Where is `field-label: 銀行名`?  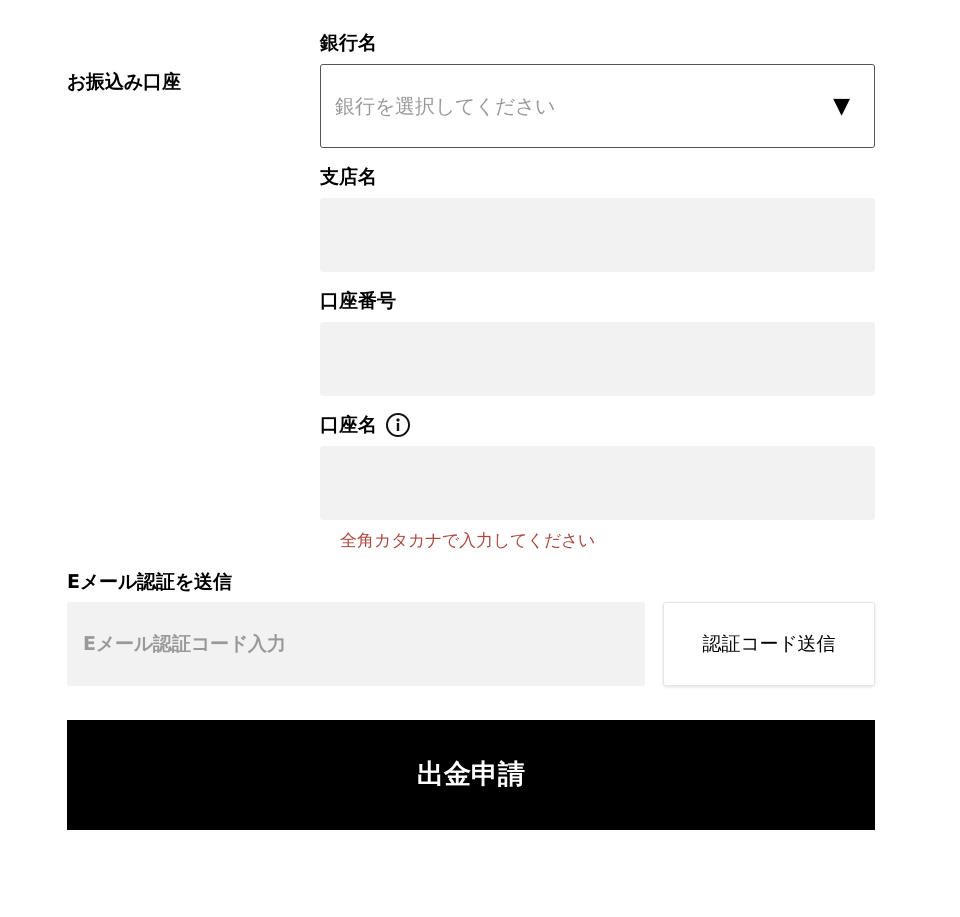
field-label: 銀行名 is located at coordinates (348, 43).